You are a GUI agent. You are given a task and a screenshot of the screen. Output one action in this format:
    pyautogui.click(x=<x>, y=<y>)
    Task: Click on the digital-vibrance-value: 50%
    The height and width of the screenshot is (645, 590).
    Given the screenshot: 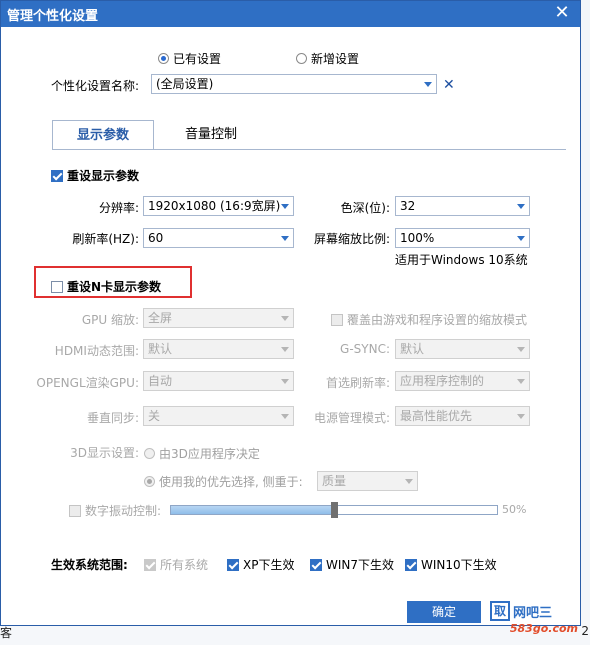 What is the action you would take?
    pyautogui.click(x=514, y=509)
    